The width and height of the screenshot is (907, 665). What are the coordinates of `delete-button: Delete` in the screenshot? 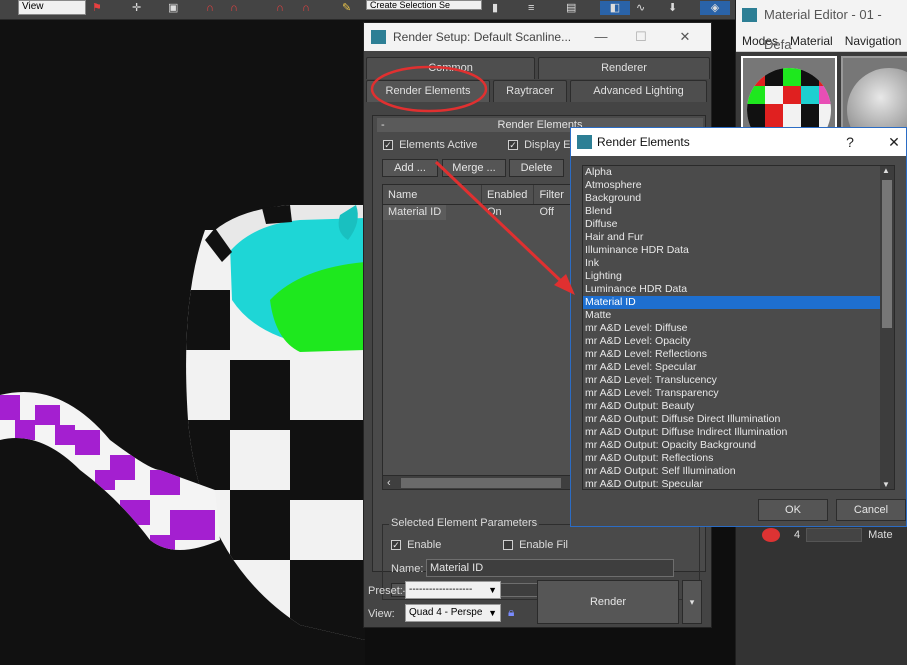 It's located at (536, 168).